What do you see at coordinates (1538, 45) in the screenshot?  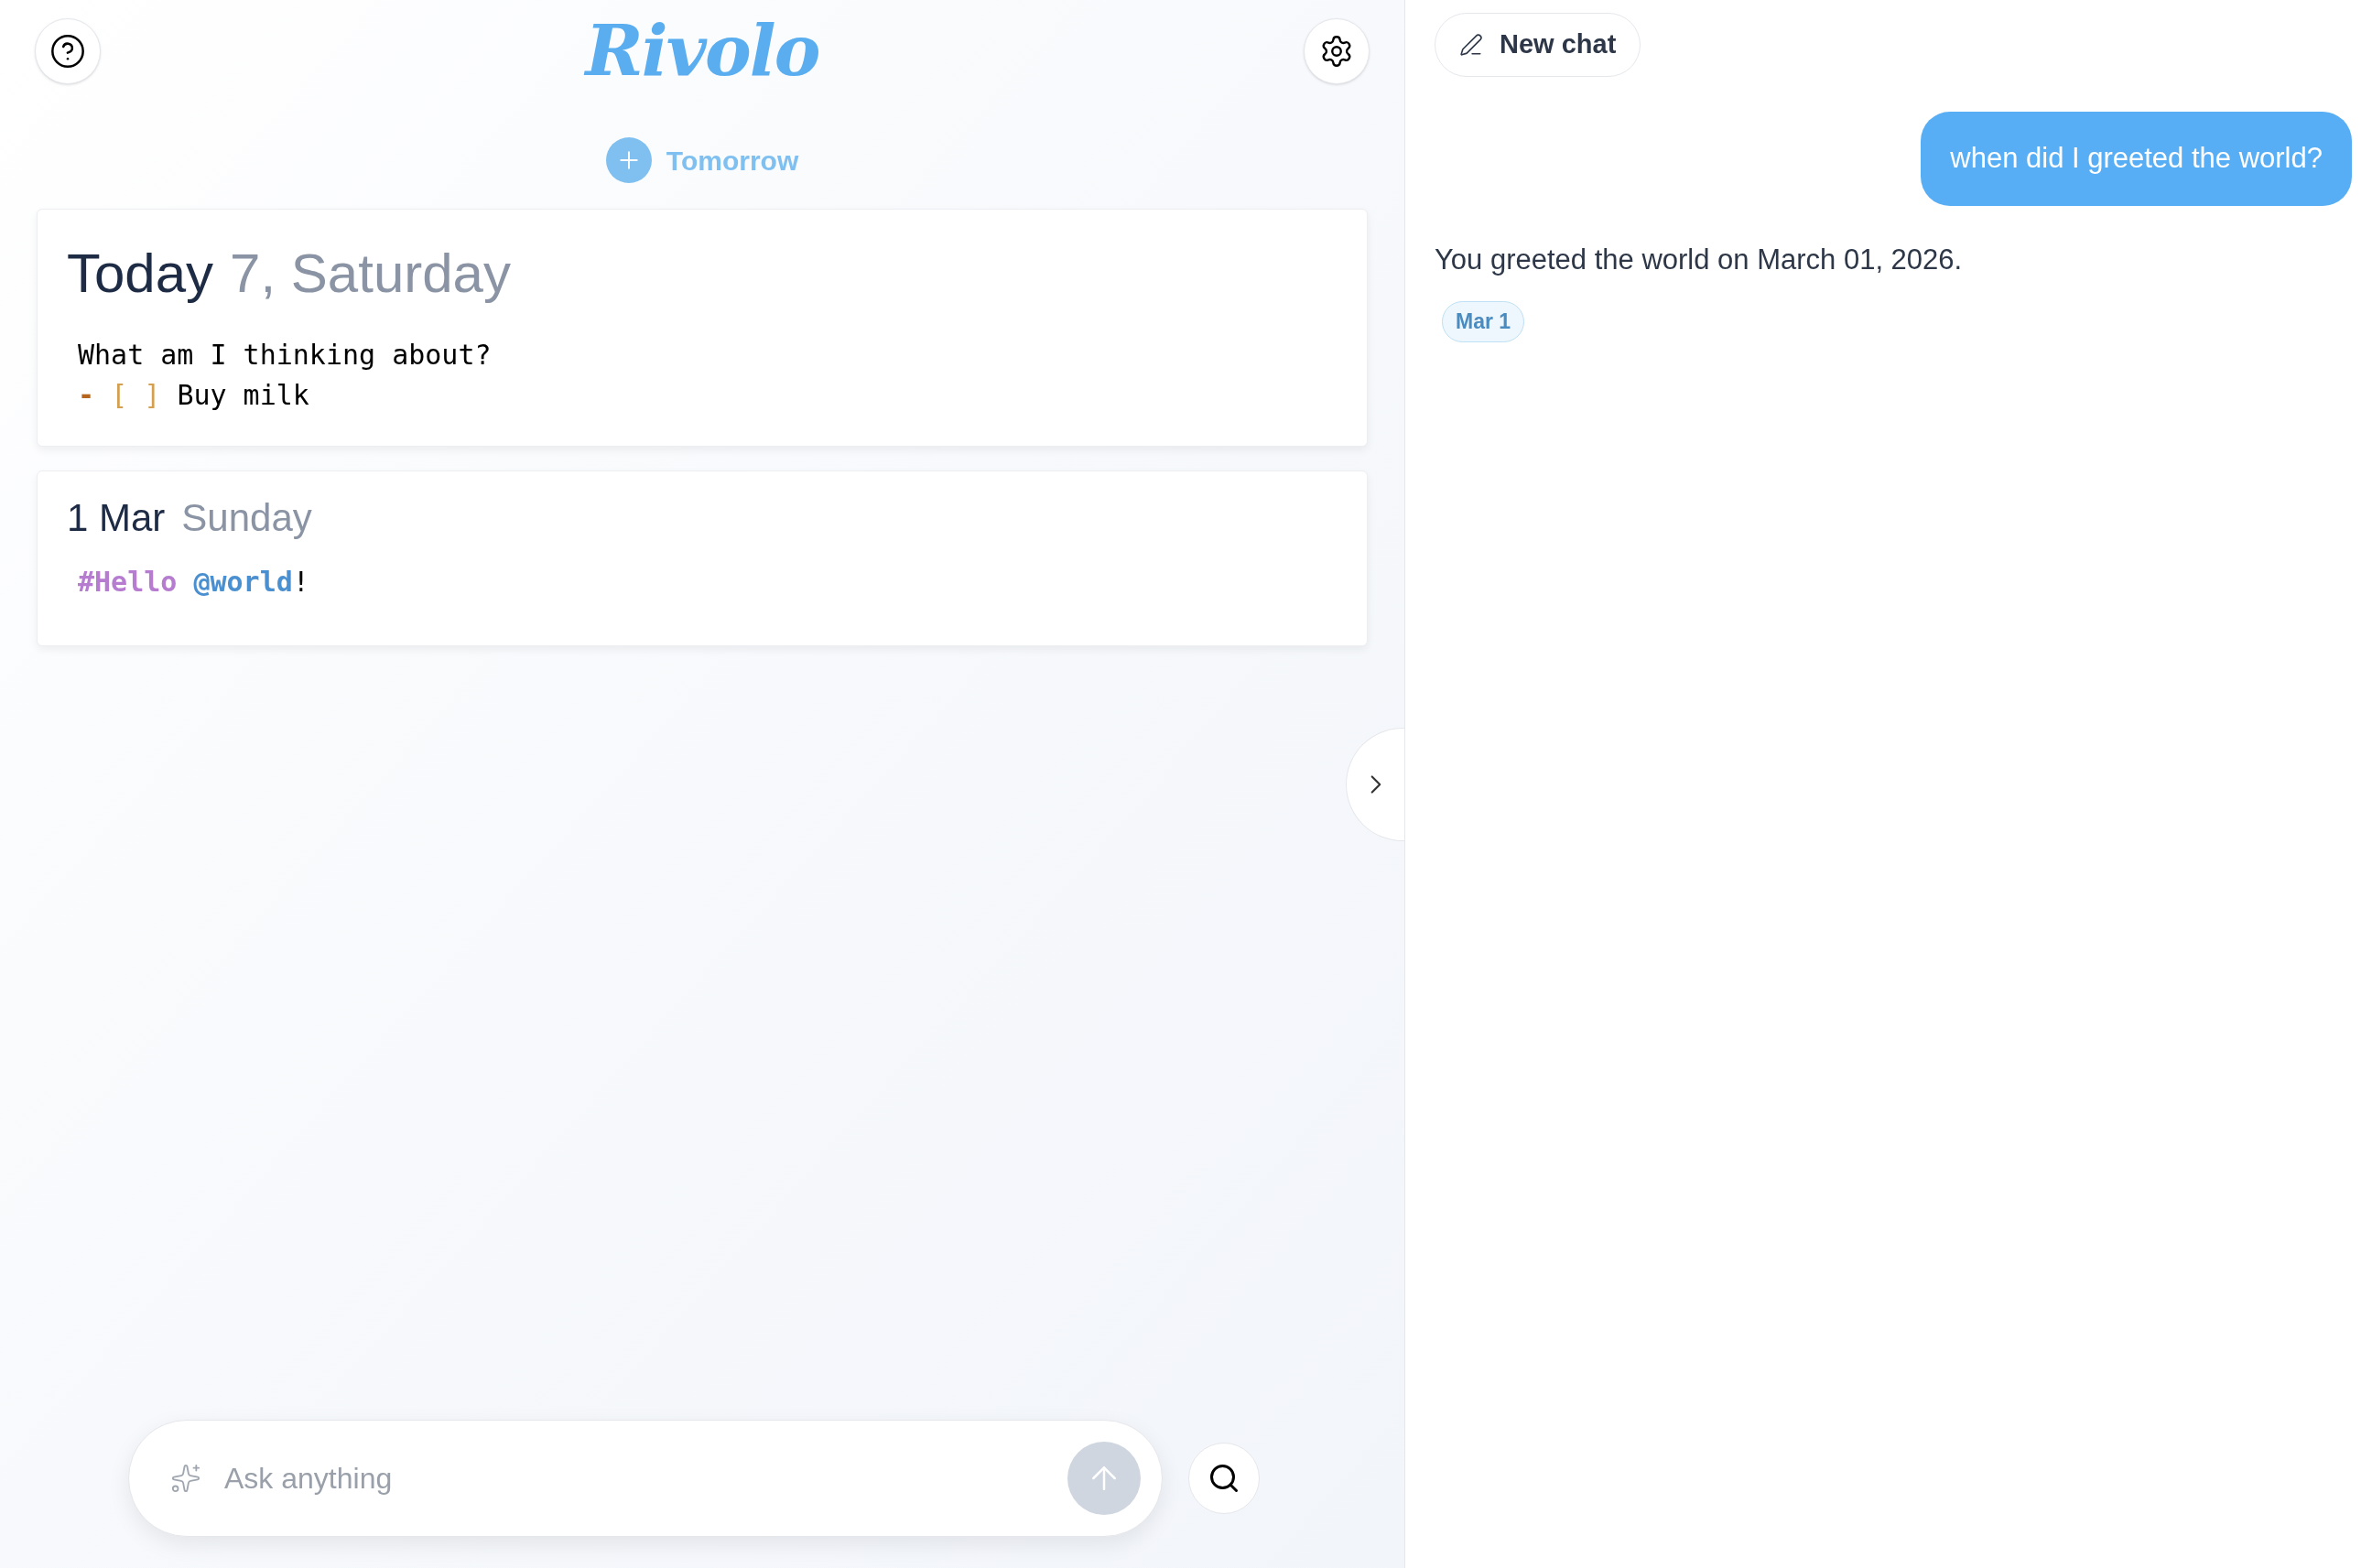 I see `new-chat-button: New chat` at bounding box center [1538, 45].